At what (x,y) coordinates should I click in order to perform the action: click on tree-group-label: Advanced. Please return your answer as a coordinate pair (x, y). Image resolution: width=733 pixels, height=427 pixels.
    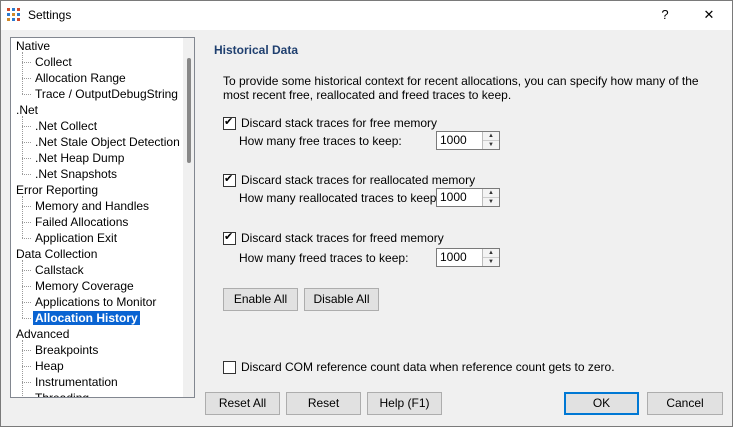
    Looking at the image, I should click on (43, 334).